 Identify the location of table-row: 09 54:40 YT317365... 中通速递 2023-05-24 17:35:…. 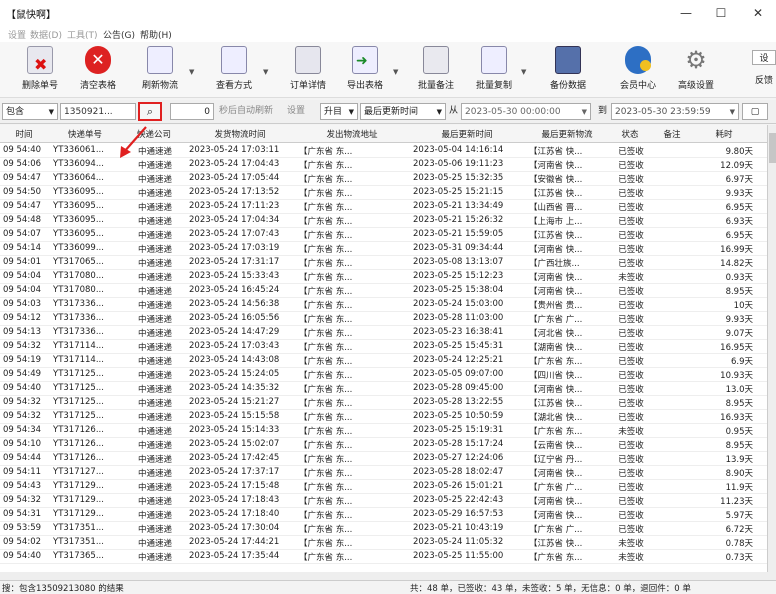
(383, 557).